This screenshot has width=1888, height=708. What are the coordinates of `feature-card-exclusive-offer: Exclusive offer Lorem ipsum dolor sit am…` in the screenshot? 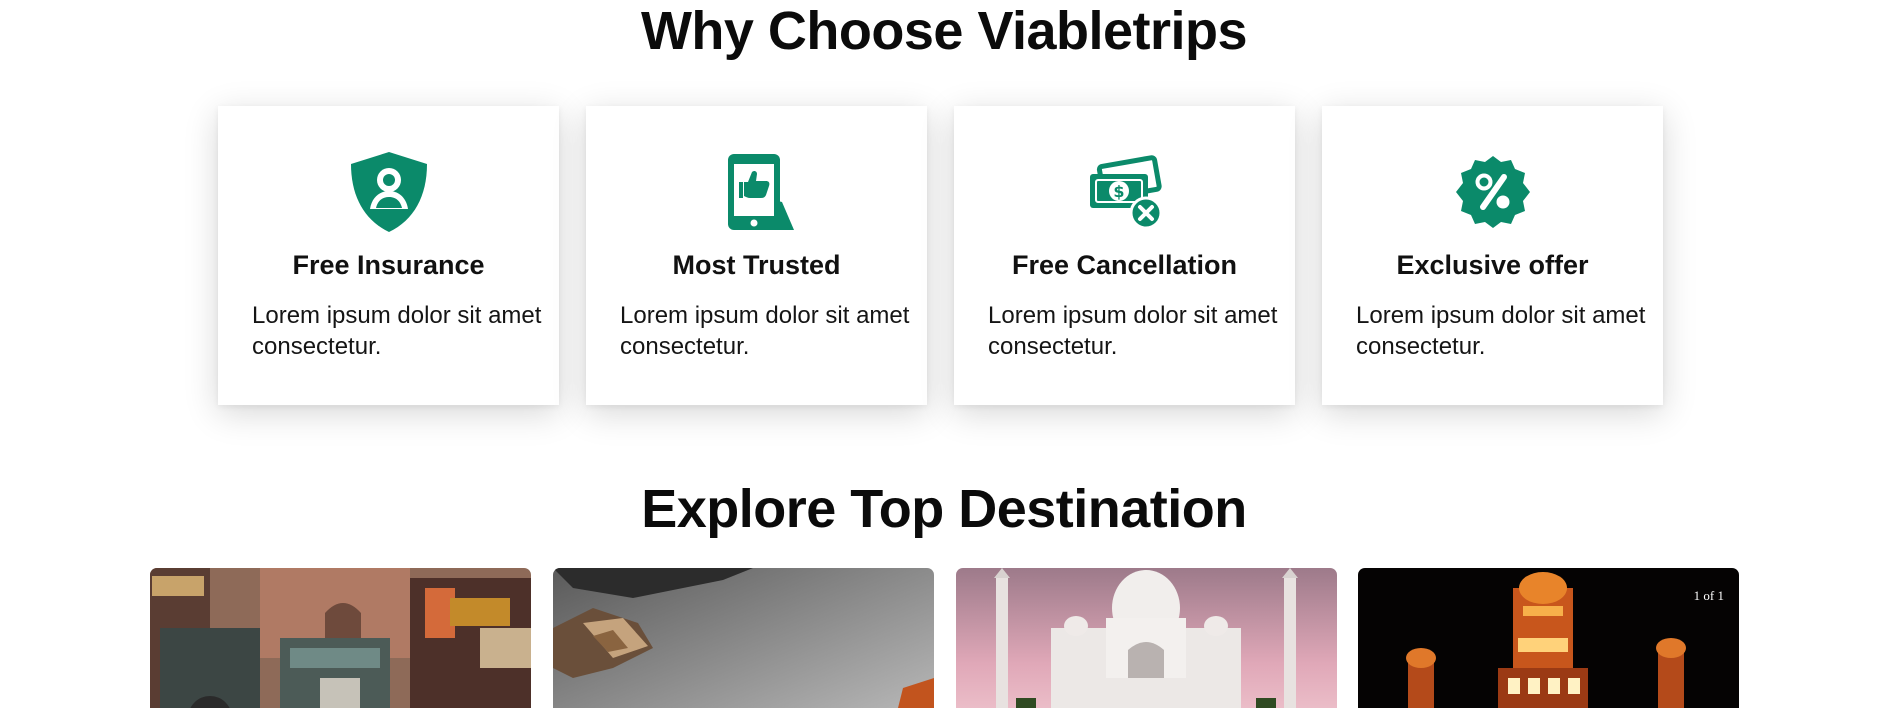 It's located at (1492, 255).